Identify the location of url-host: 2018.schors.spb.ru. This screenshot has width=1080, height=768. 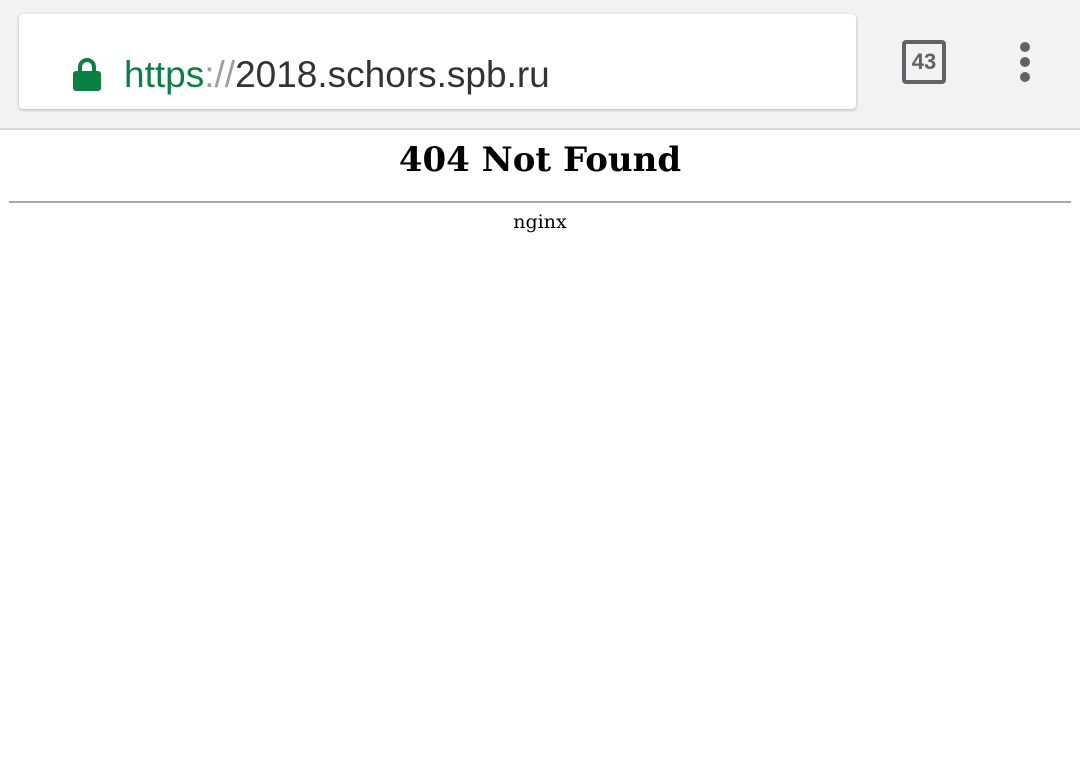
(392, 74).